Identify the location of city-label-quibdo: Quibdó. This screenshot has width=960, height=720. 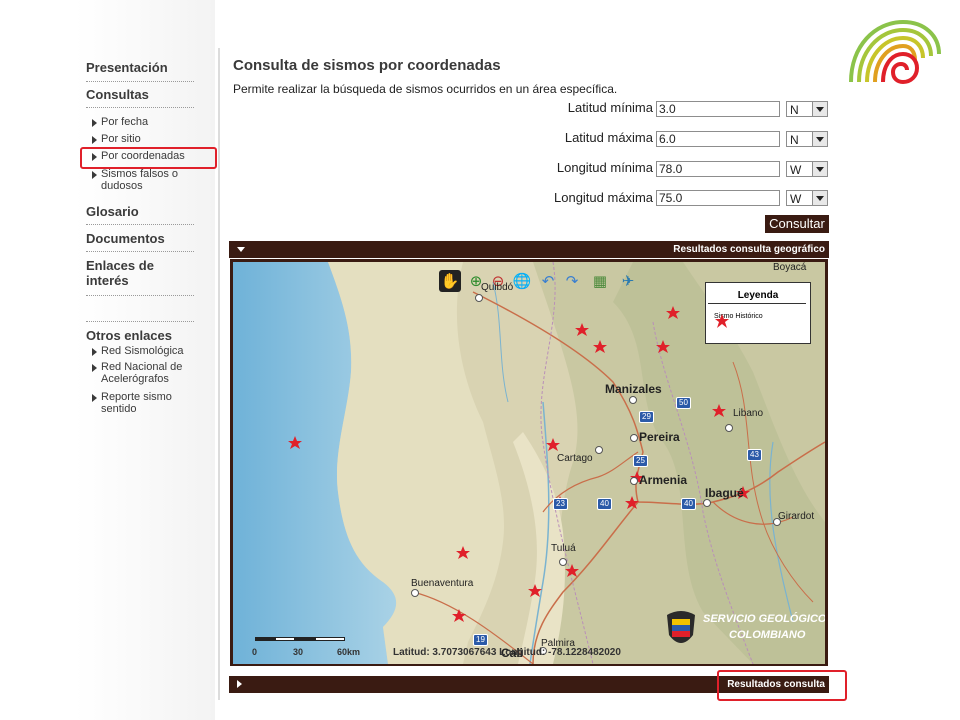
(497, 287).